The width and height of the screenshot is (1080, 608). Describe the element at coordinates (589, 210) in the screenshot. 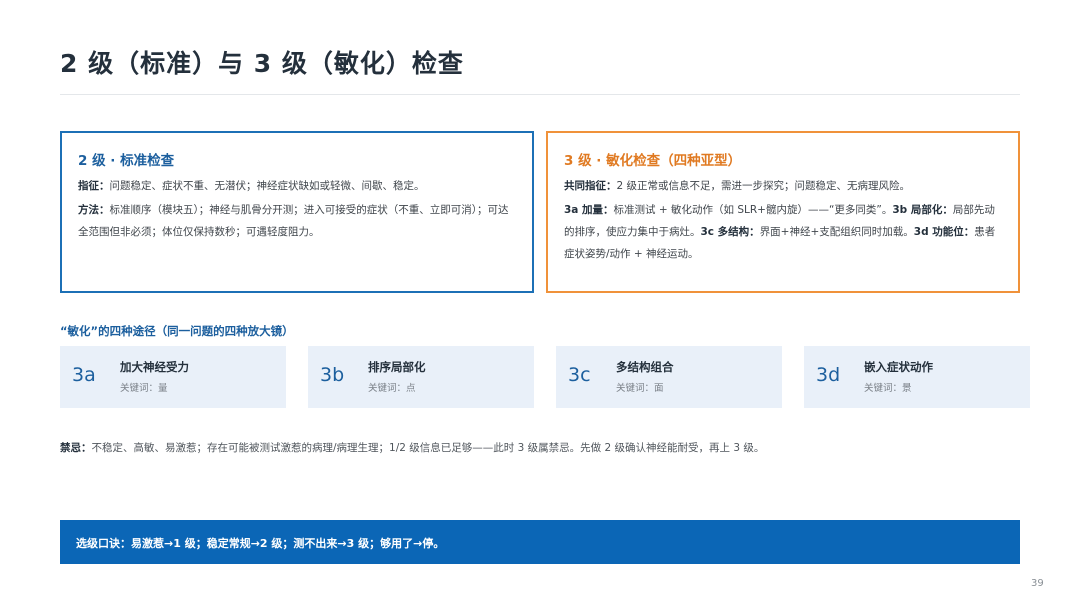

I see `subtype-3a-label: 3a 加量：` at that location.